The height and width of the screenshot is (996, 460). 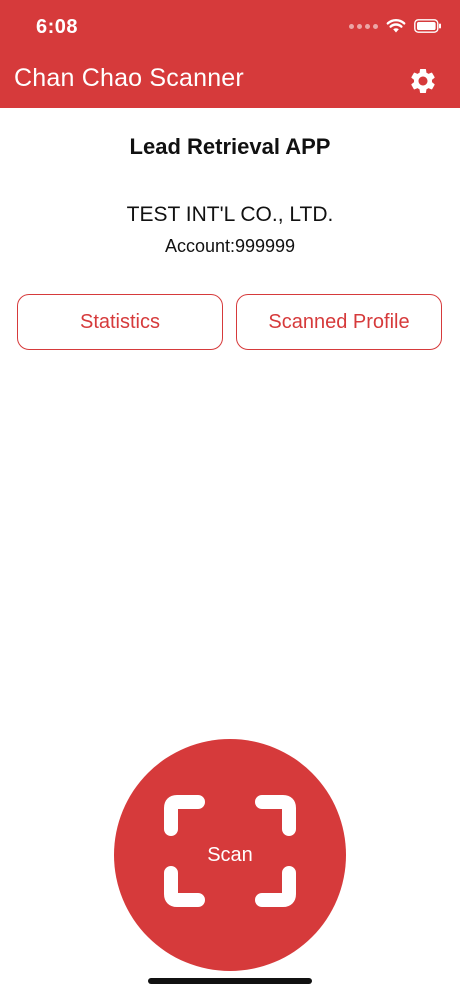 I want to click on scan-label: Scan, so click(x=230, y=855).